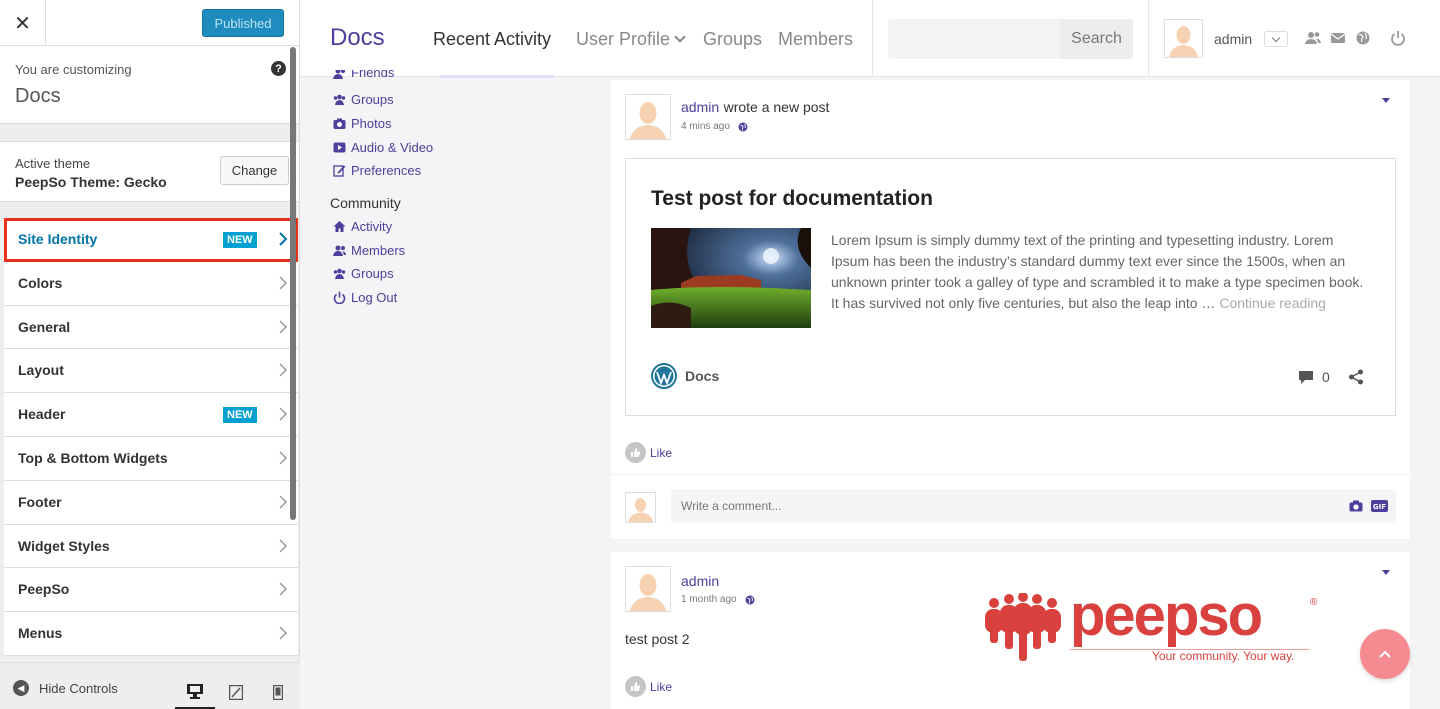 Image resolution: width=1440 pixels, height=709 pixels. What do you see at coordinates (377, 170) in the screenshot?
I see `sidebar-item-preferences: Preferences` at bounding box center [377, 170].